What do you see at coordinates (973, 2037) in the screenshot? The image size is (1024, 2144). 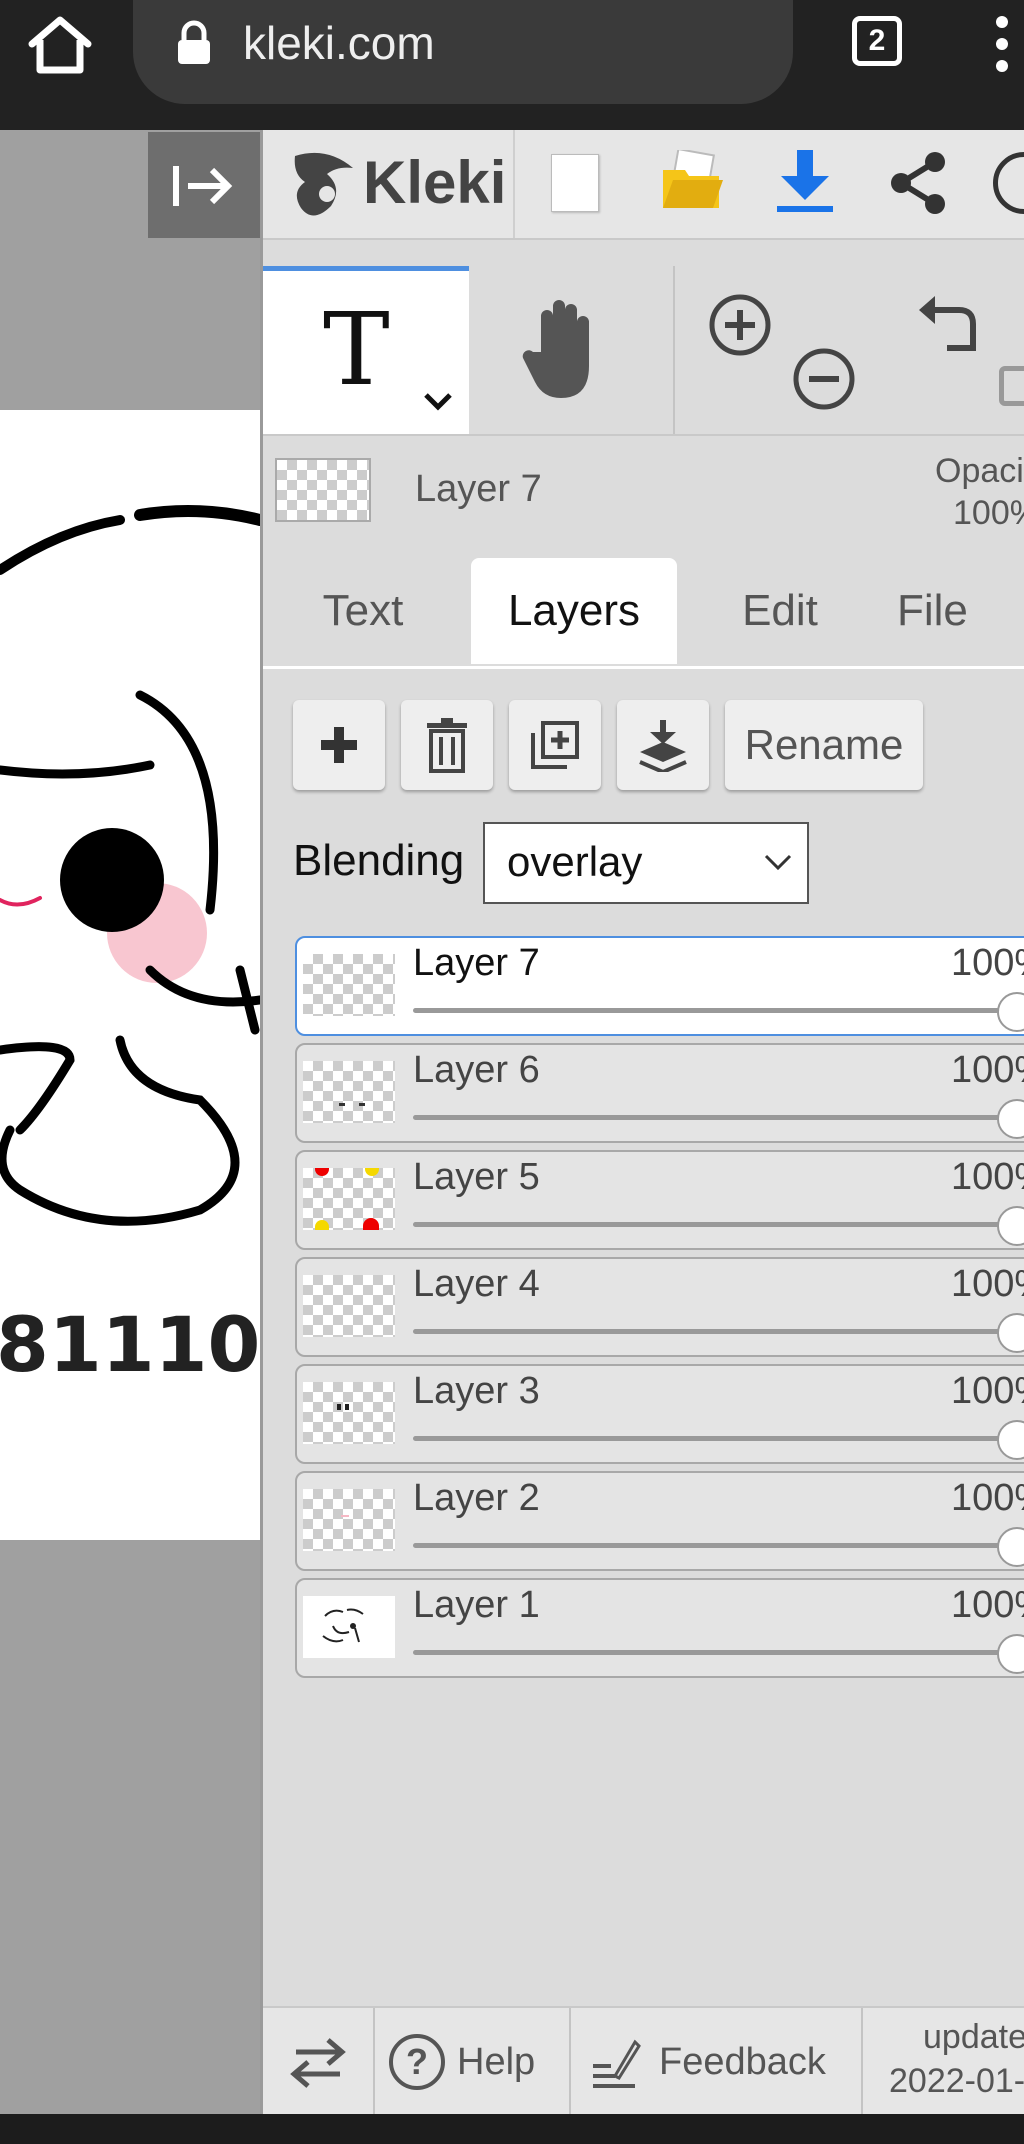 I see `updated-label: updated` at bounding box center [973, 2037].